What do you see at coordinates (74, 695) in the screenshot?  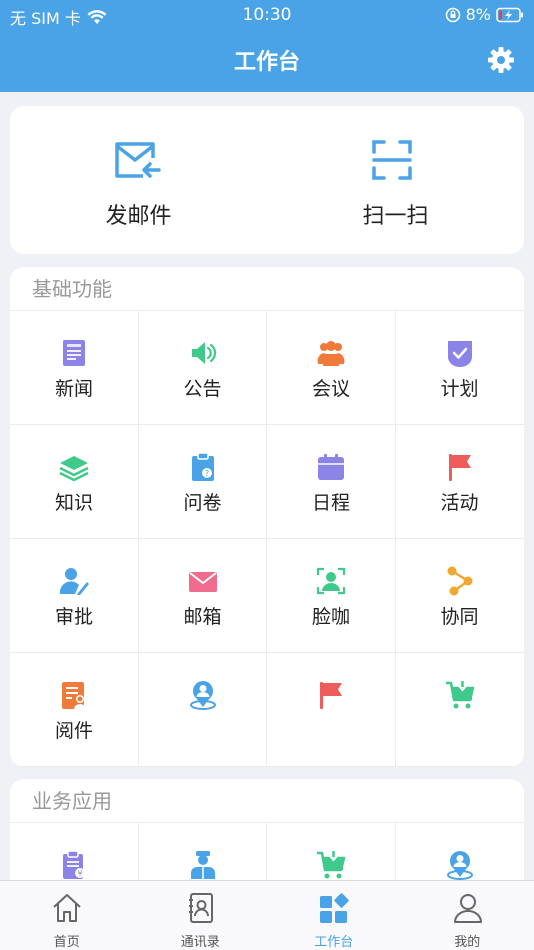 I see `read-doc-icon` at bounding box center [74, 695].